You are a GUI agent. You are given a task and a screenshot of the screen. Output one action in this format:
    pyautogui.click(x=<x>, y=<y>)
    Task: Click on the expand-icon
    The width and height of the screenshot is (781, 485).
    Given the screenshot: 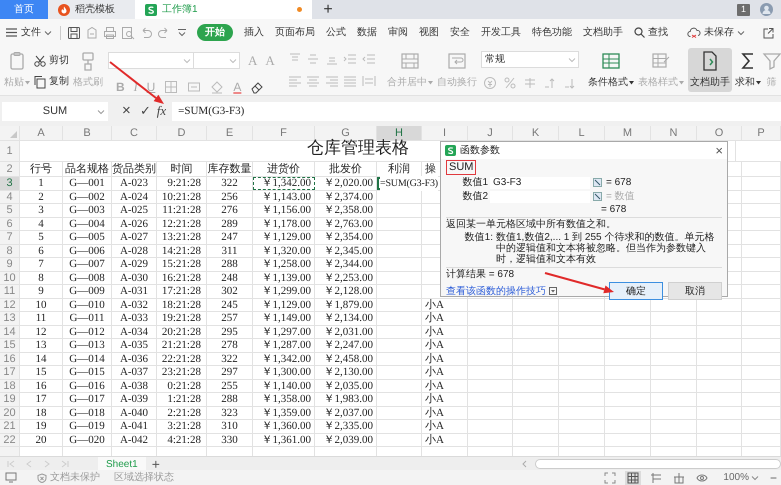 What is the action you would take?
    pyautogui.click(x=553, y=291)
    